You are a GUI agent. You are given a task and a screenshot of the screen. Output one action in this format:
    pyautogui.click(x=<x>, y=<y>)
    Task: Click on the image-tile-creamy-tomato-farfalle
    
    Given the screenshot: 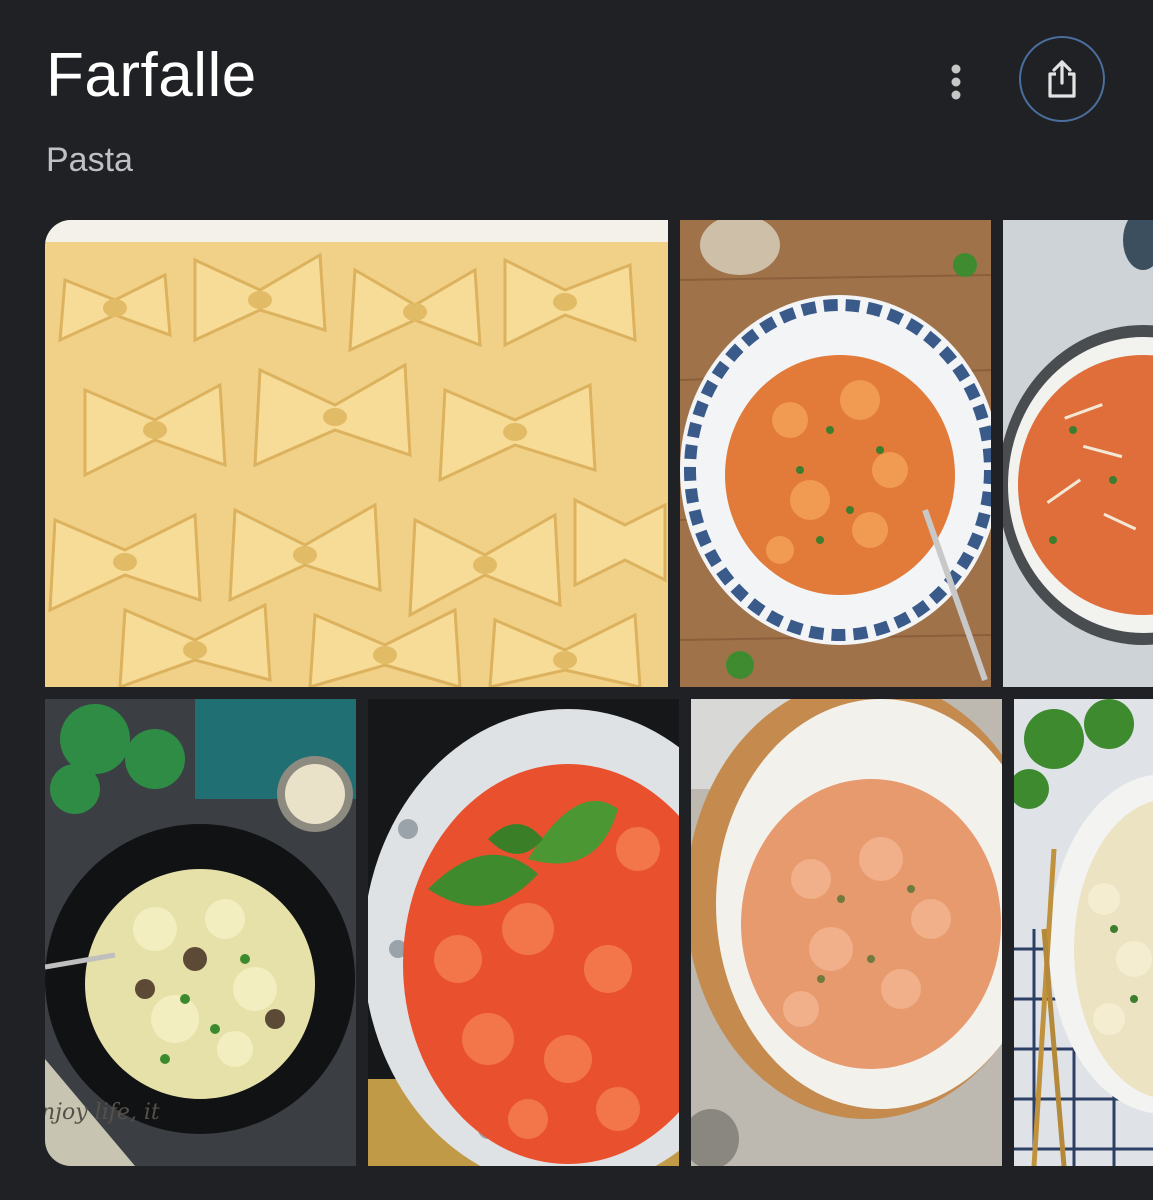 What is the action you would take?
    pyautogui.click(x=1078, y=453)
    